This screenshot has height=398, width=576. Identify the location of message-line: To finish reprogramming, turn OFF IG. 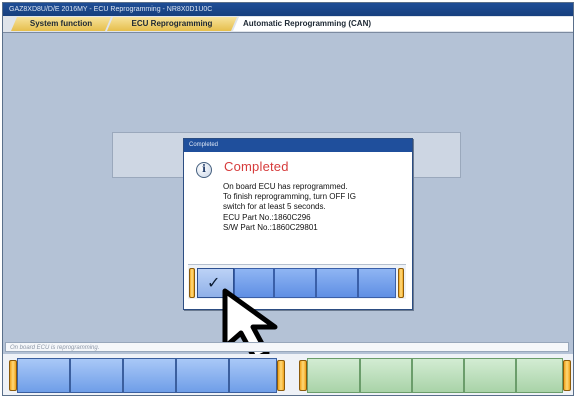
(289, 197).